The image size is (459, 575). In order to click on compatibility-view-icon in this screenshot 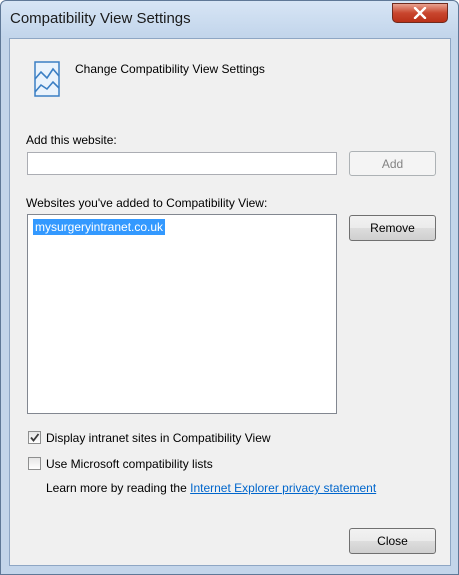, I will do `click(47, 79)`.